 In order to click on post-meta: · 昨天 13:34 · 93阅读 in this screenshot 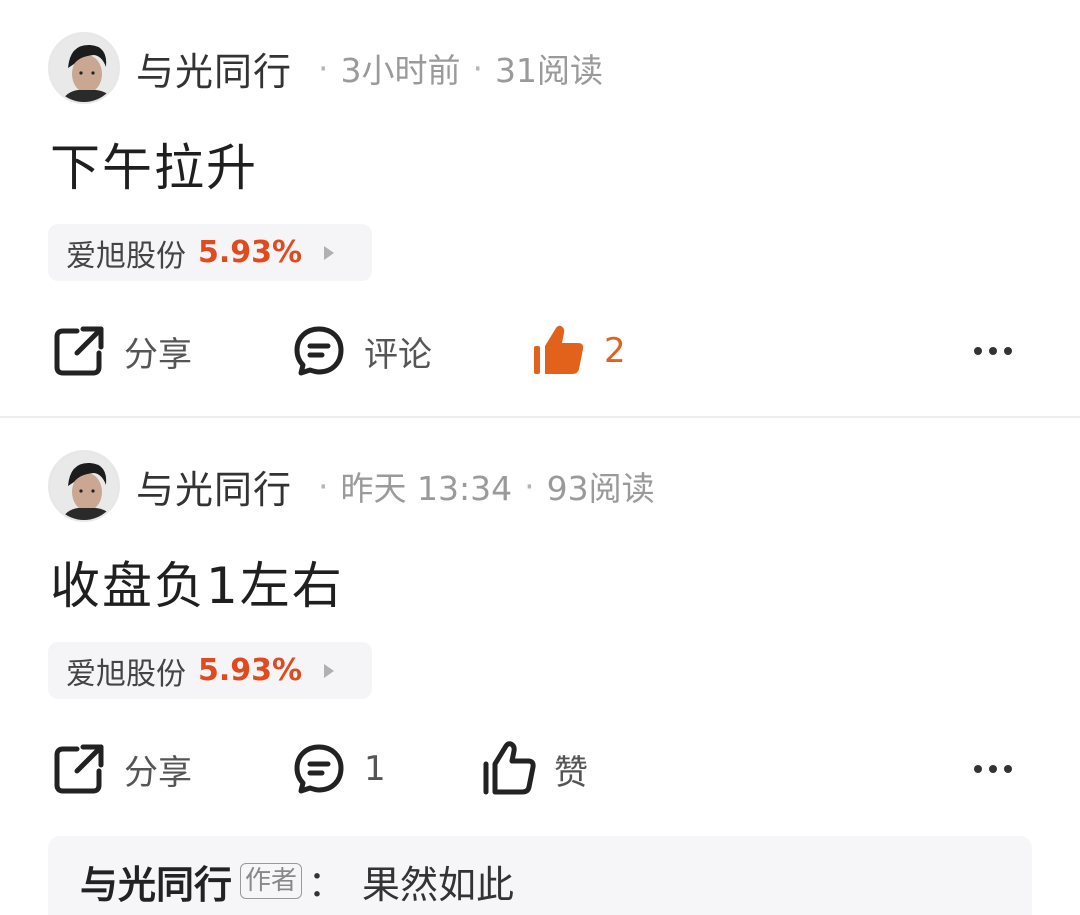, I will do `click(480, 486)`.